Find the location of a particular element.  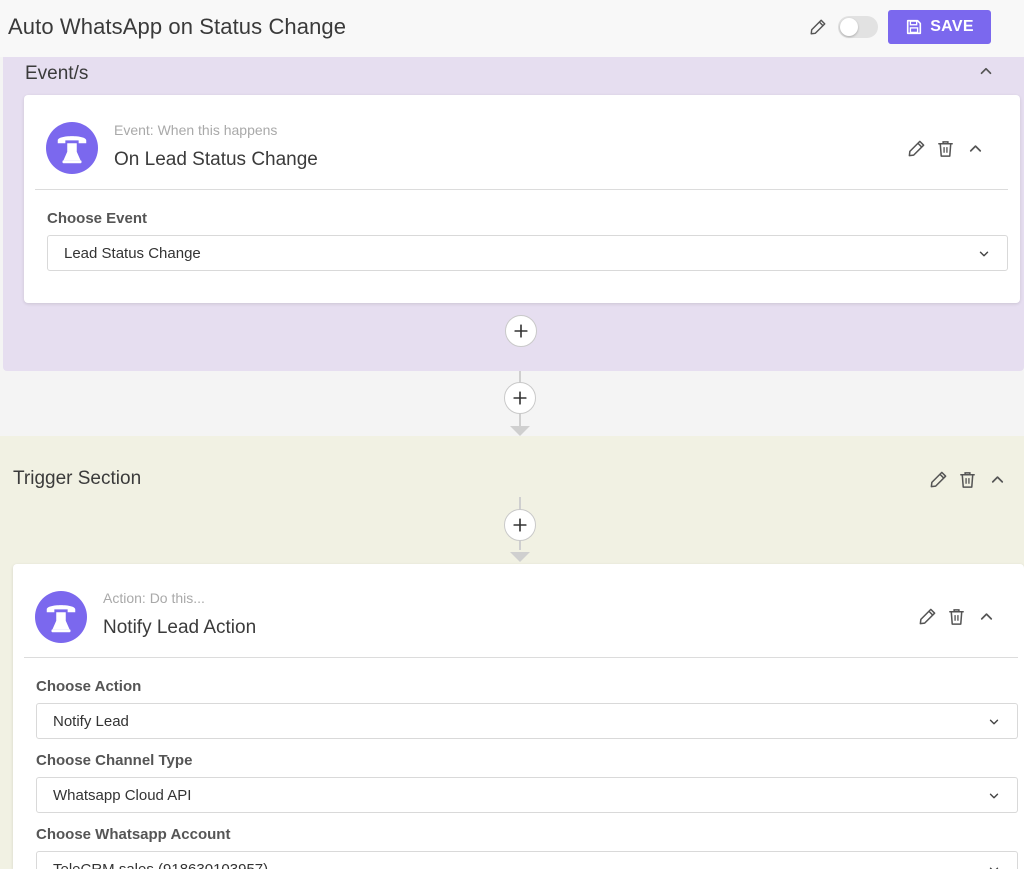

action-card-divider is located at coordinates (521, 657).